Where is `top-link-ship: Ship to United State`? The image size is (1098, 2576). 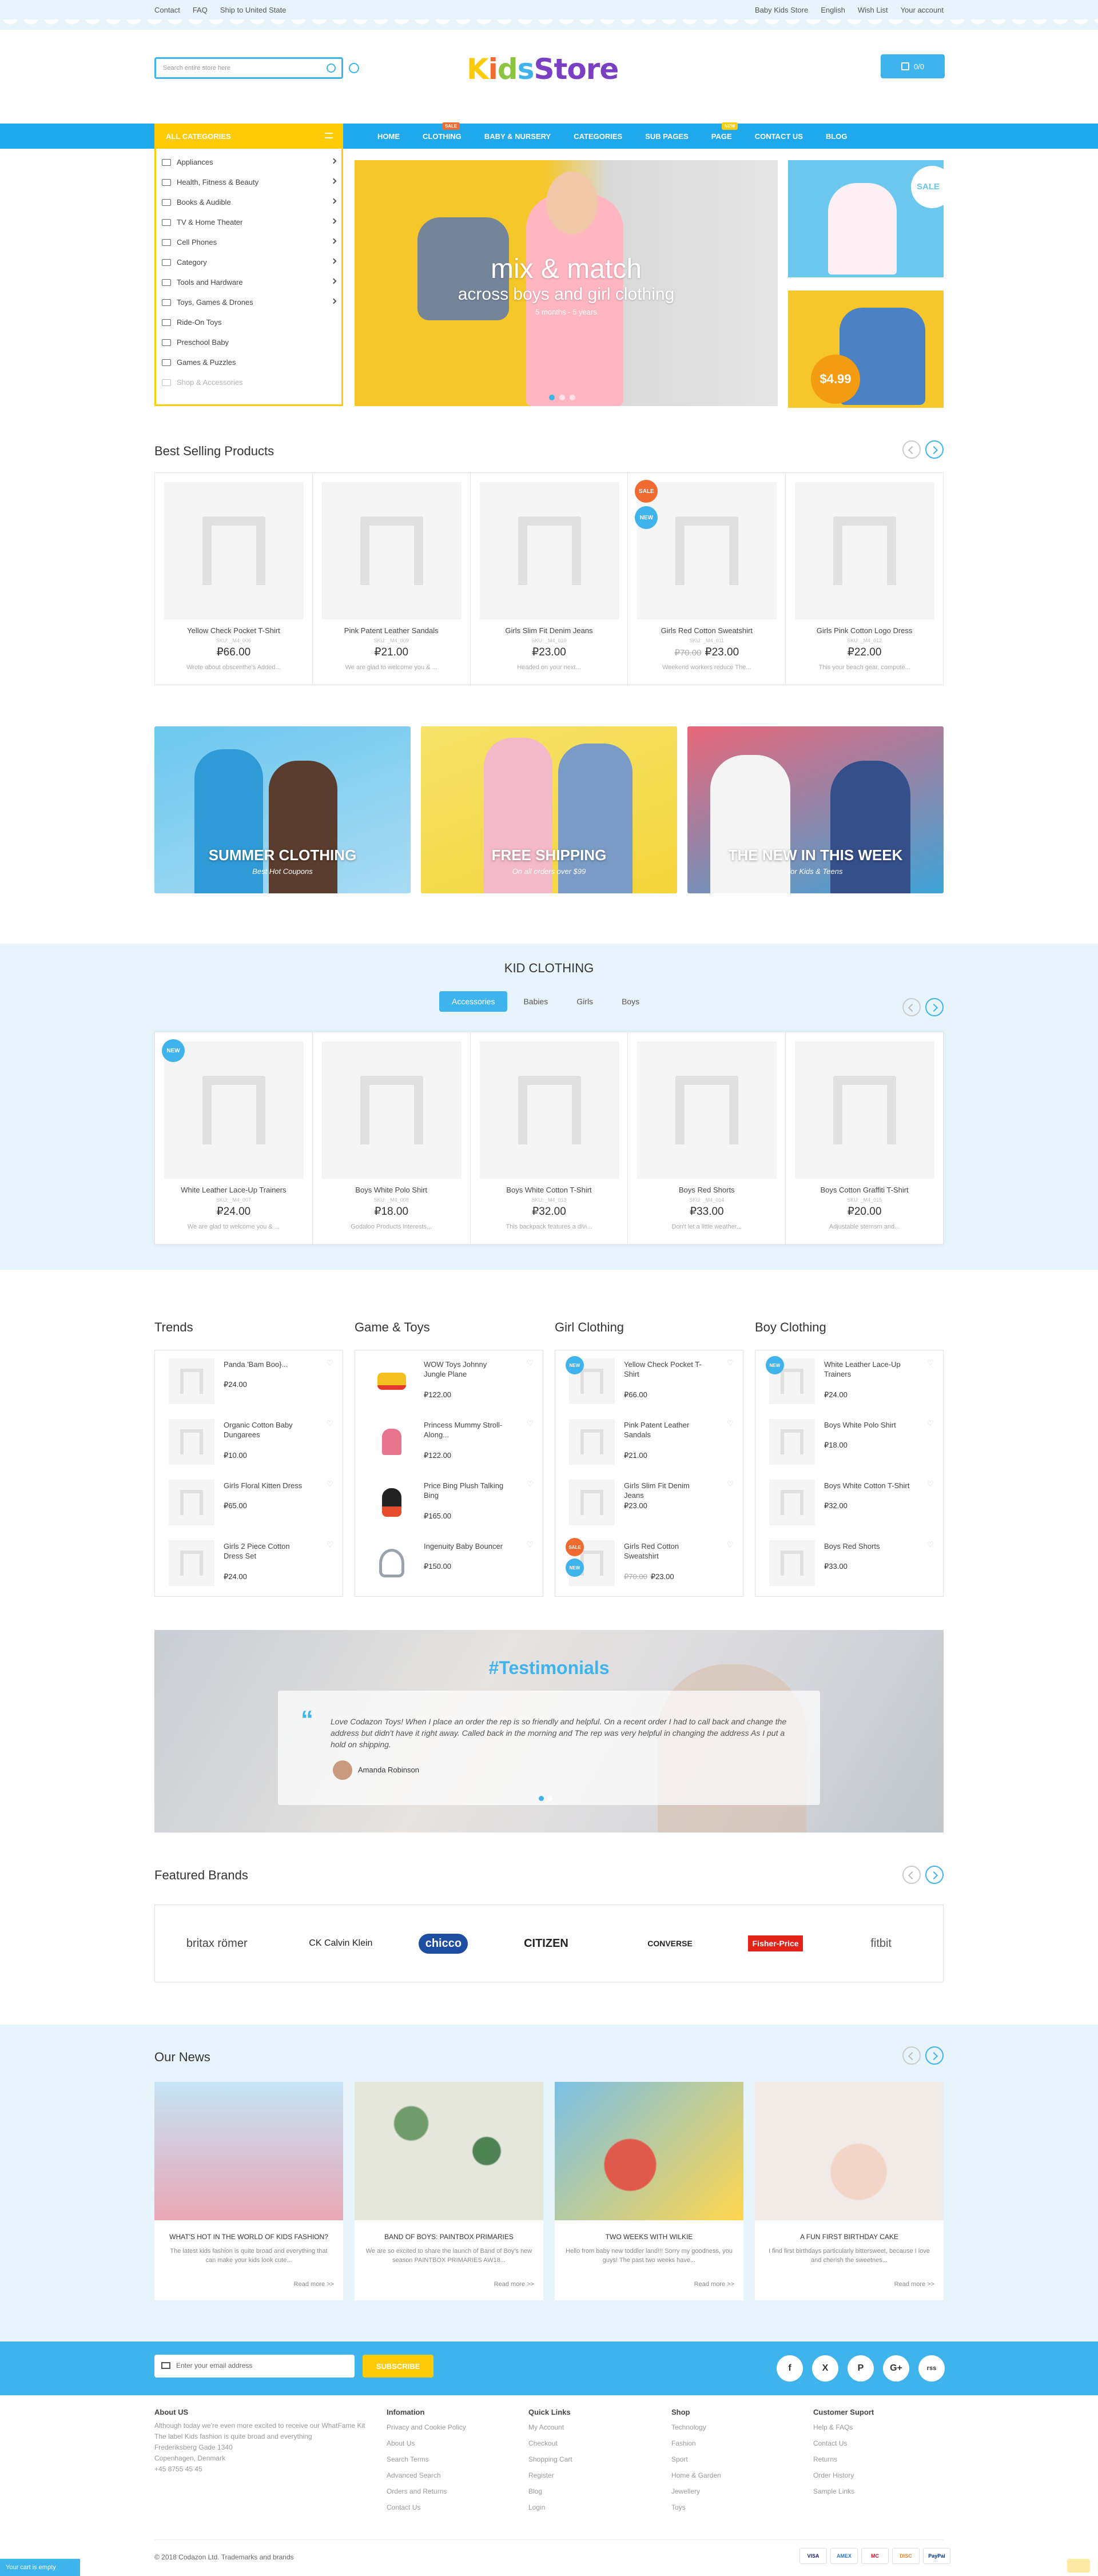
top-link-ship: Ship to United State is located at coordinates (253, 10).